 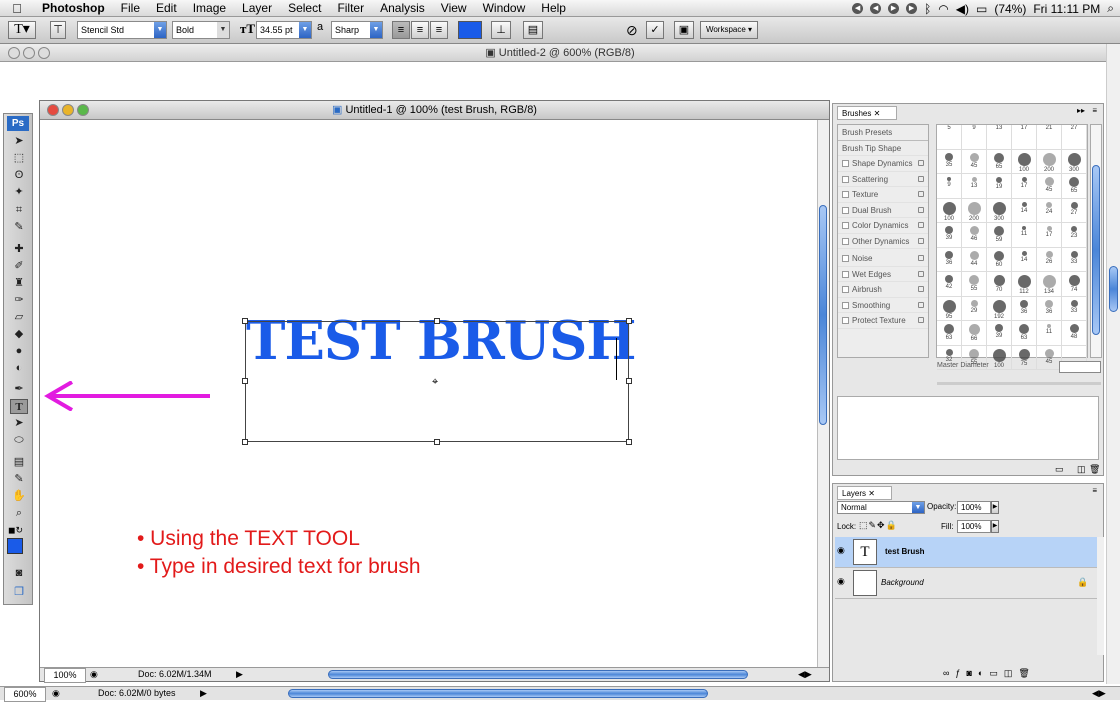 What do you see at coordinates (19, 351) in the screenshot?
I see `blur-tool-icon: ●` at bounding box center [19, 351].